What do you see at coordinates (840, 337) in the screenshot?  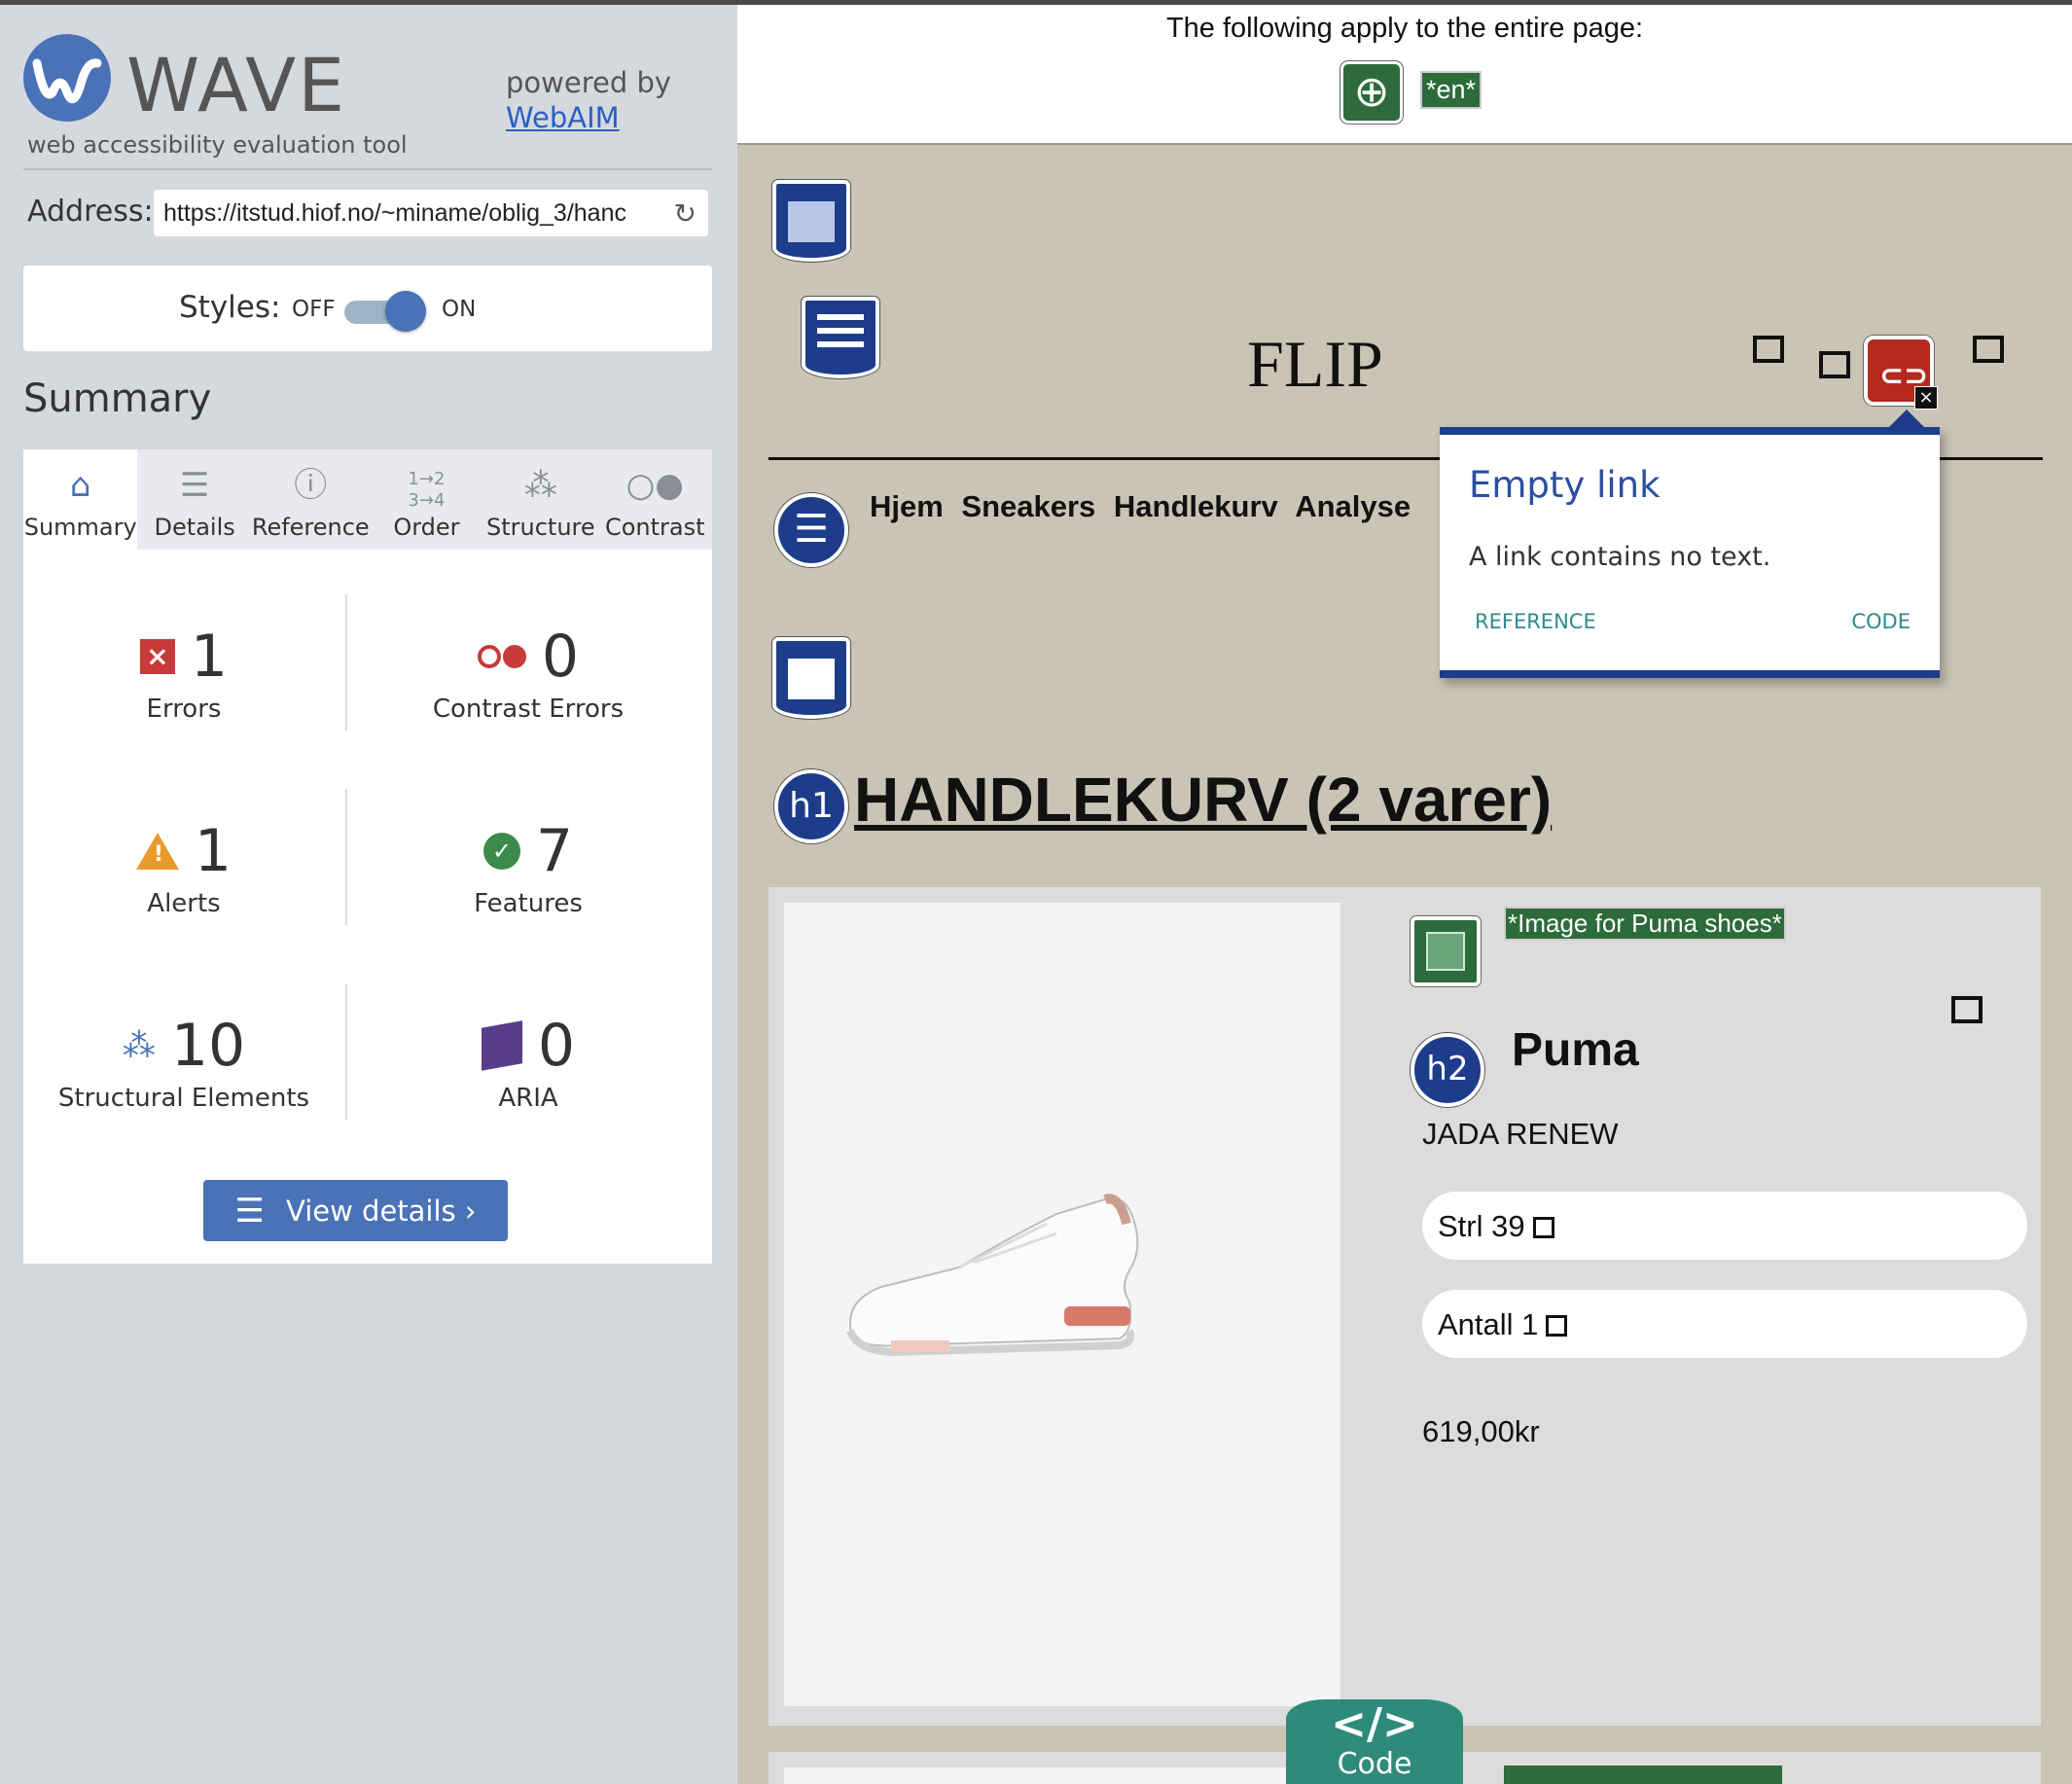 I see `navigation-region-icon` at bounding box center [840, 337].